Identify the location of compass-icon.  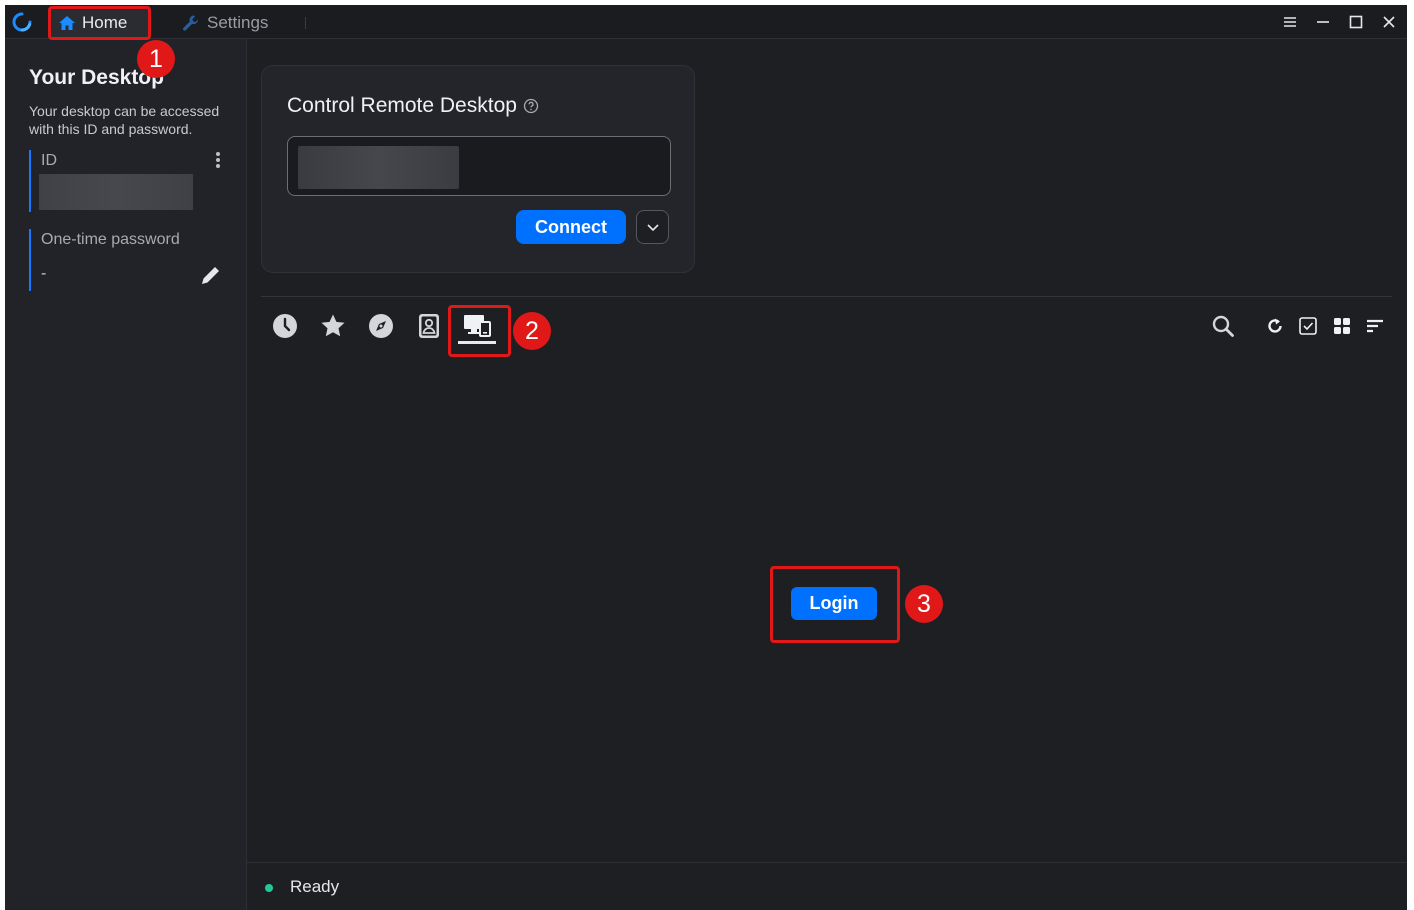
(381, 326).